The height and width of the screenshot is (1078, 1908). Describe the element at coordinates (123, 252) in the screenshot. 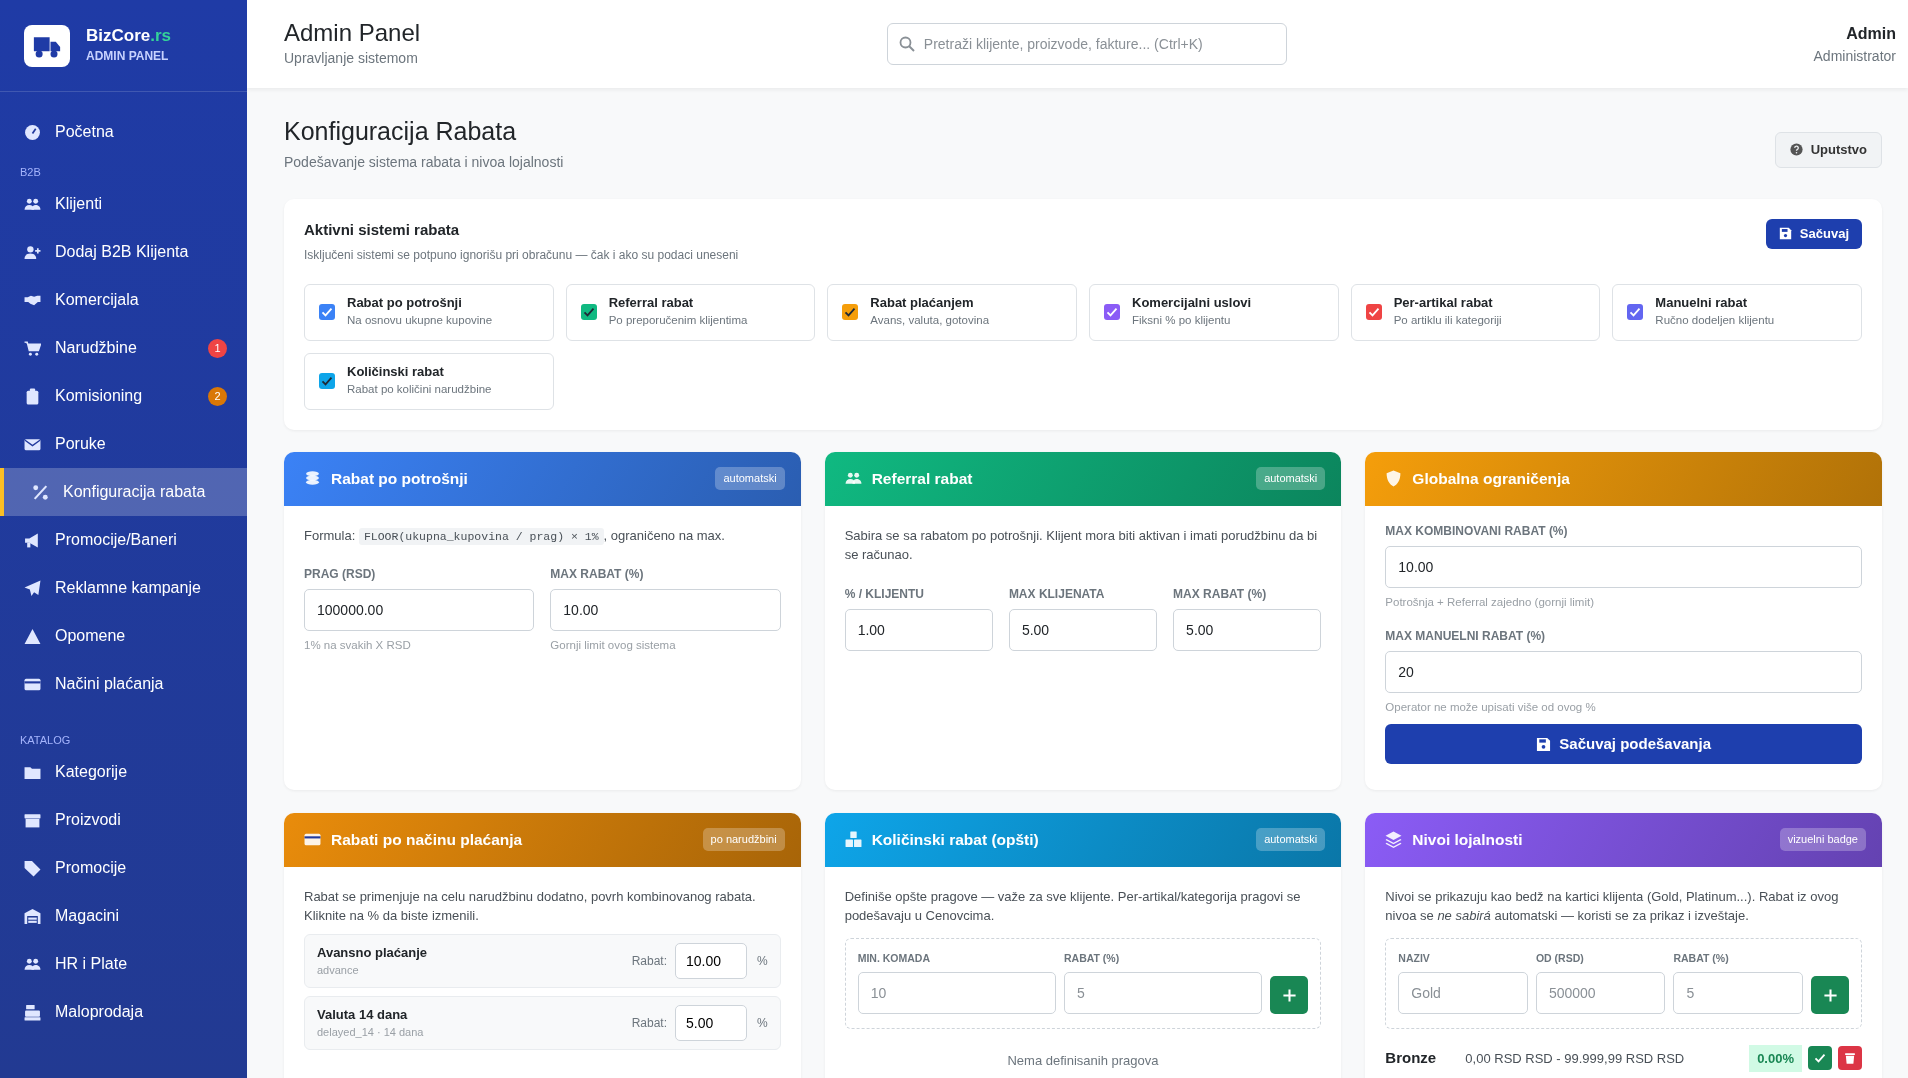

I see `sidebar-item: Dodaj B2B Klijenta` at that location.